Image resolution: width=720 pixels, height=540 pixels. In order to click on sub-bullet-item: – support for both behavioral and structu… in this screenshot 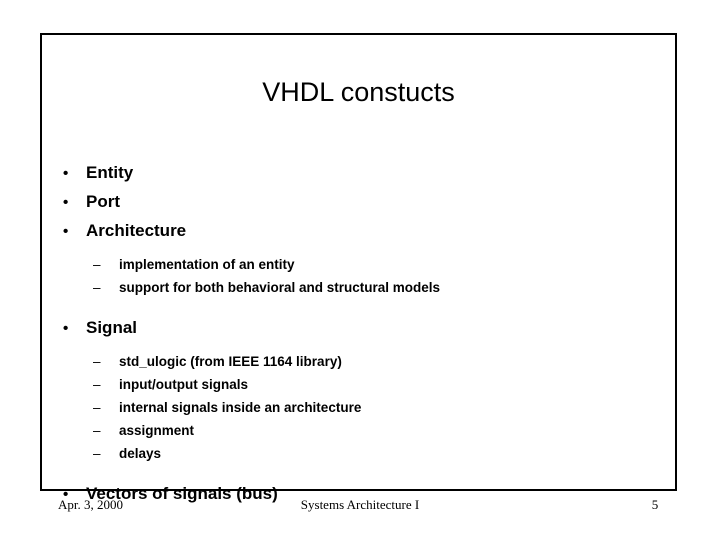, I will do `click(358, 287)`.